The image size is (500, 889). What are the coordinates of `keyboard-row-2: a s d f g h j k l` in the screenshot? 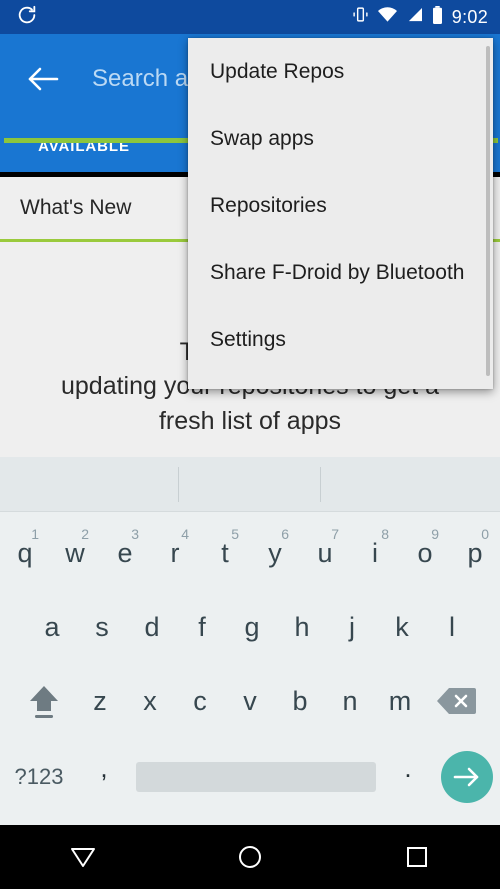 It's located at (250, 627).